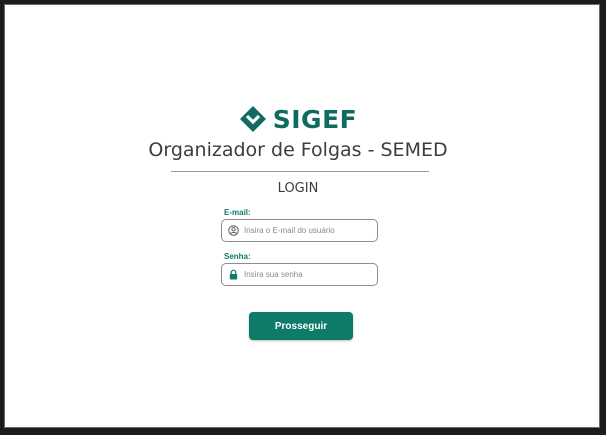  What do you see at coordinates (233, 230) in the screenshot?
I see `user-circle-icon` at bounding box center [233, 230].